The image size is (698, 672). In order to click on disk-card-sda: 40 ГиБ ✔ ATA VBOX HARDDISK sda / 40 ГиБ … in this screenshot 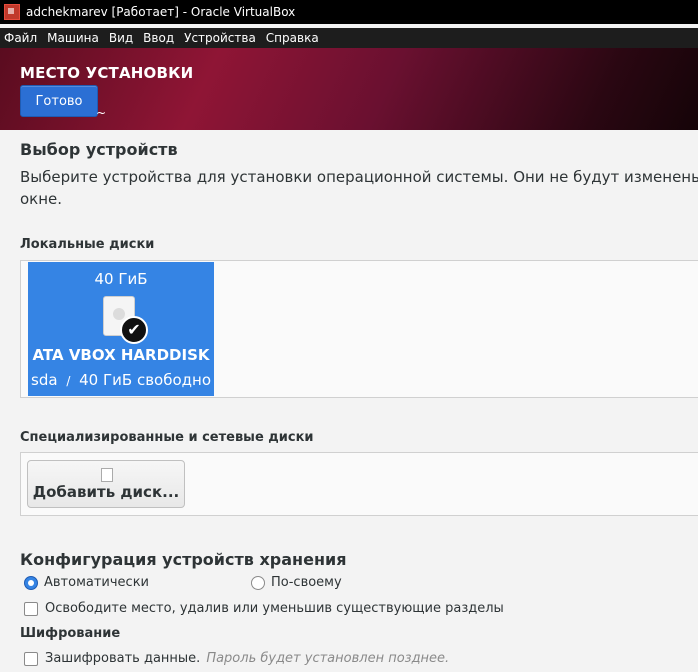, I will do `click(121, 329)`.